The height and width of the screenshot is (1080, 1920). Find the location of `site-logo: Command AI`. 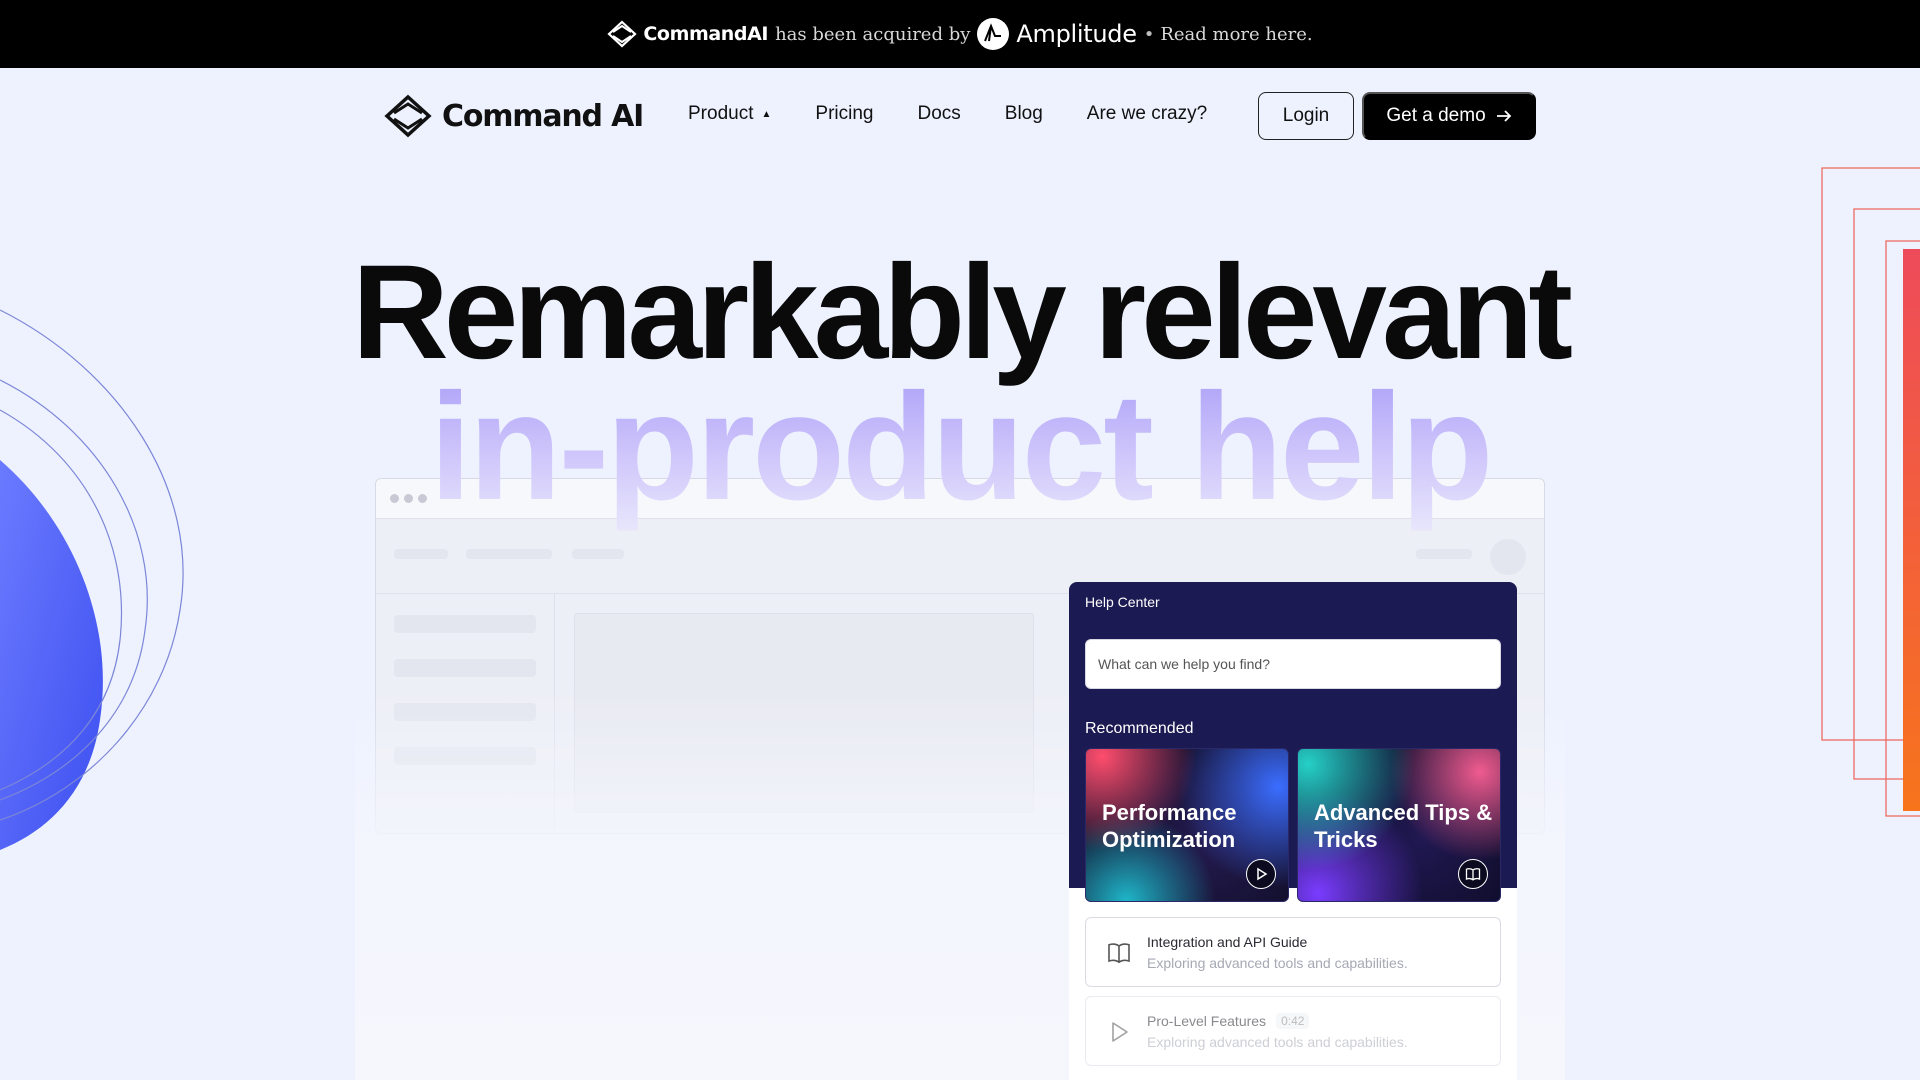

site-logo: Command AI is located at coordinates (514, 116).